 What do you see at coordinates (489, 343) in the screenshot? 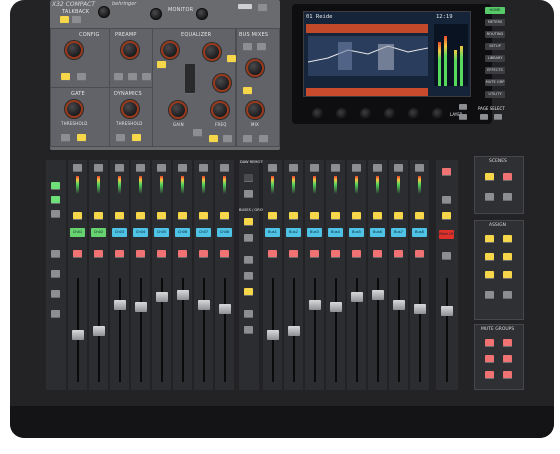
I see `mute-group-1-button` at bounding box center [489, 343].